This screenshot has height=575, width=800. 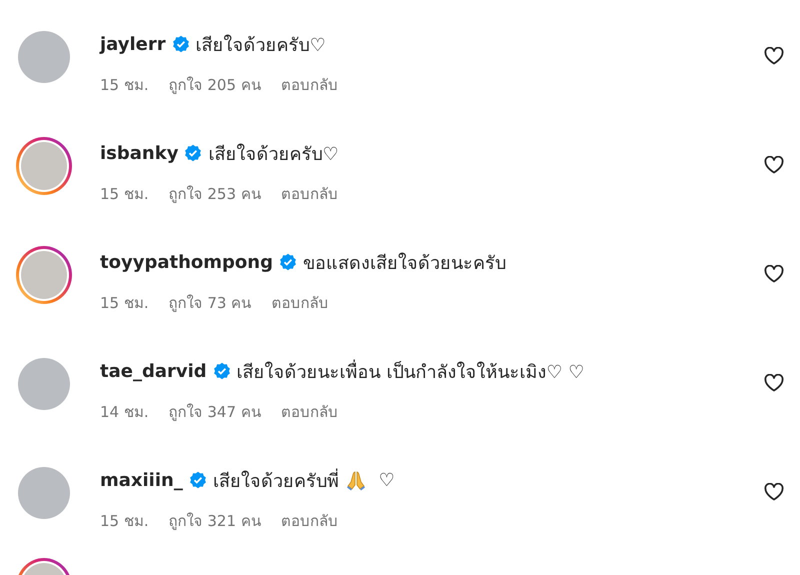 I want to click on comment-text: ♡, so click(x=386, y=480).